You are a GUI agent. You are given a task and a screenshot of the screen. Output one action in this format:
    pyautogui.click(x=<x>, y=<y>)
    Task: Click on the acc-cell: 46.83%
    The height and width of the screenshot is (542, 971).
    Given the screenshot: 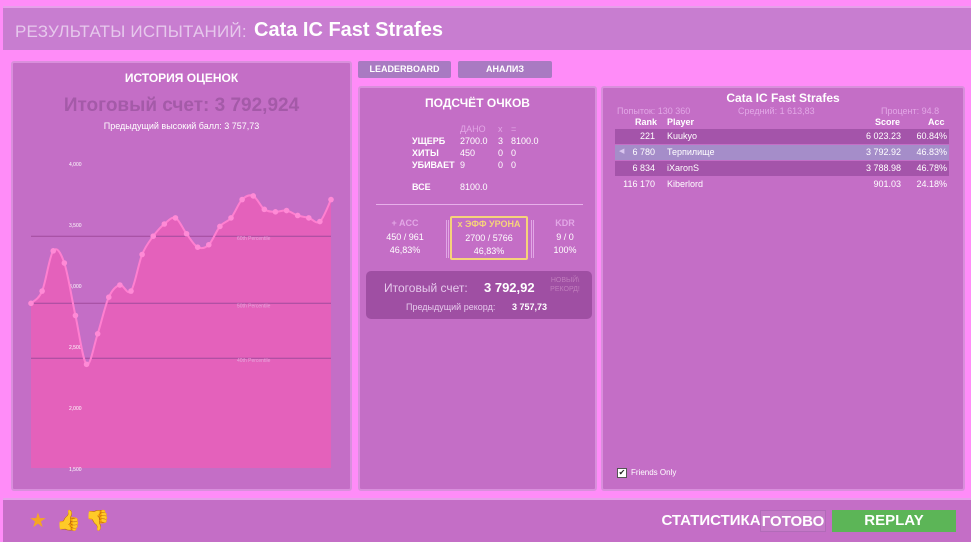 What is the action you would take?
    pyautogui.click(x=931, y=152)
    